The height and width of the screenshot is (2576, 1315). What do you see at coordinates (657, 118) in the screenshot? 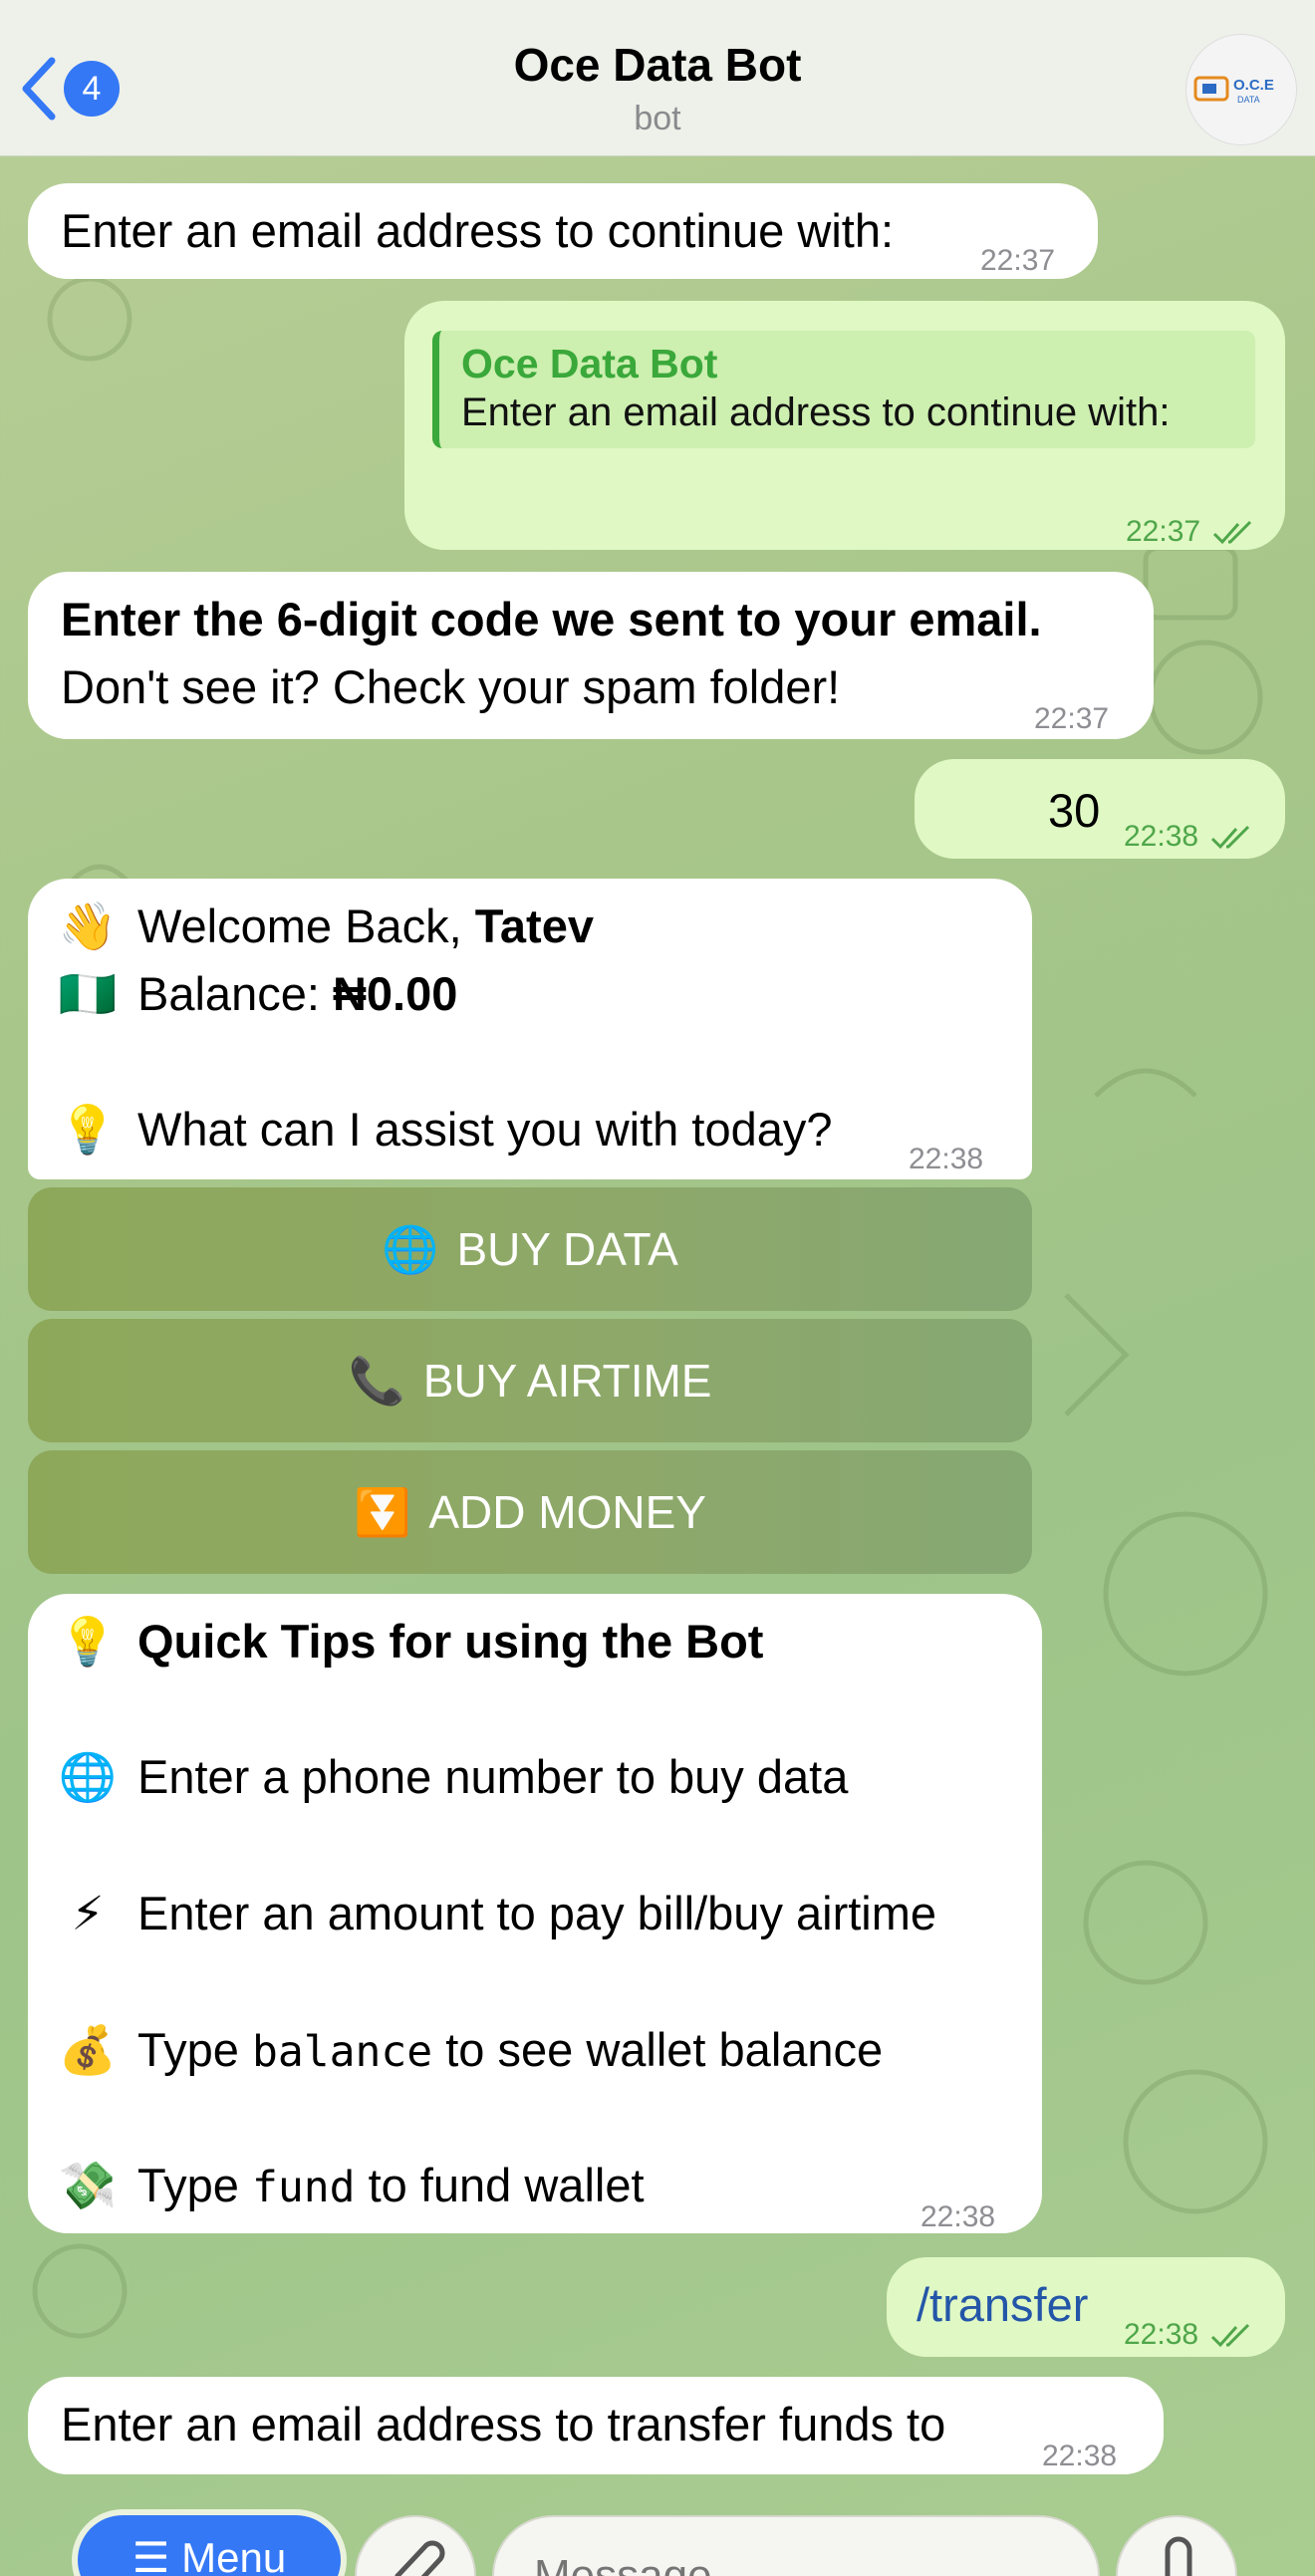
I see `chat-subtitle: bot` at bounding box center [657, 118].